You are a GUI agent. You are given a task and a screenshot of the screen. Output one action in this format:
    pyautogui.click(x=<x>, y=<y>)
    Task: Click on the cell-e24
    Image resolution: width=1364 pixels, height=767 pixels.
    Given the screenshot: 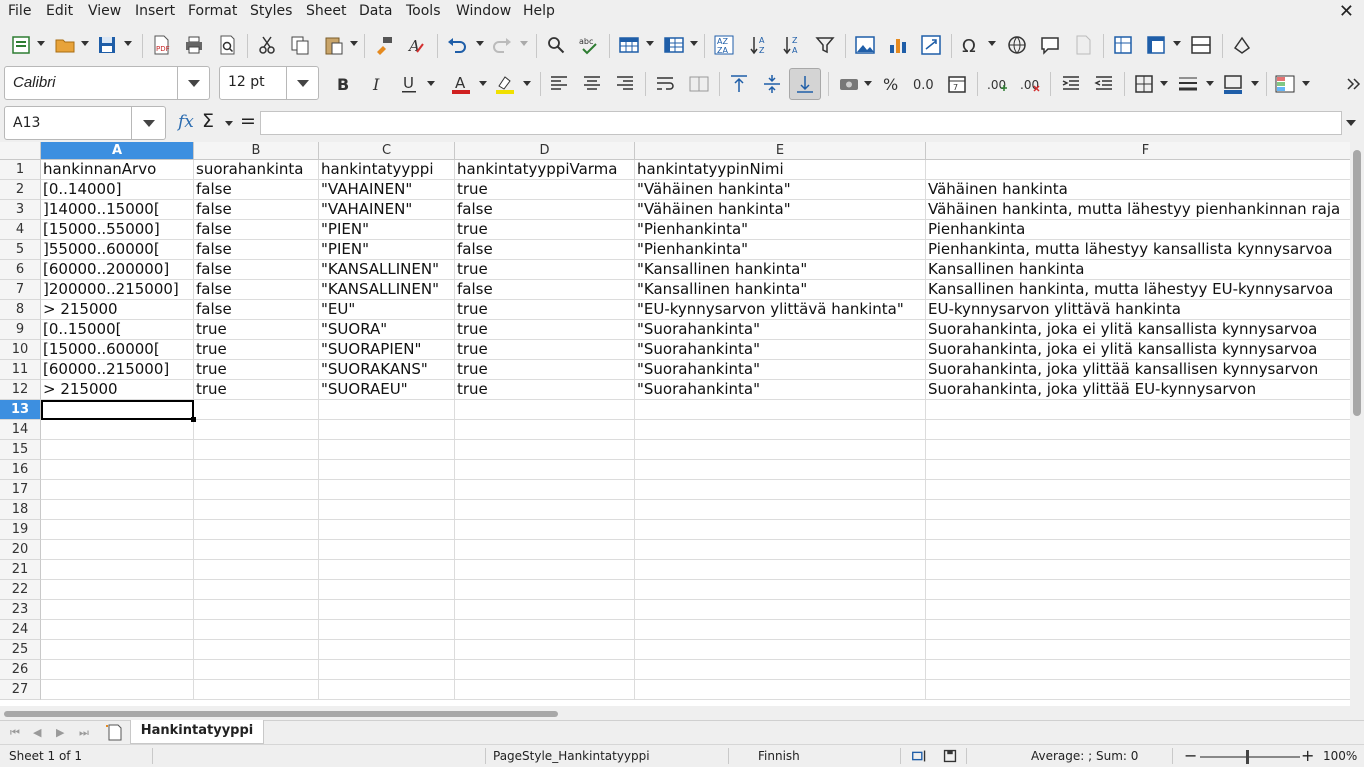 What is the action you would take?
    pyautogui.click(x=780, y=630)
    